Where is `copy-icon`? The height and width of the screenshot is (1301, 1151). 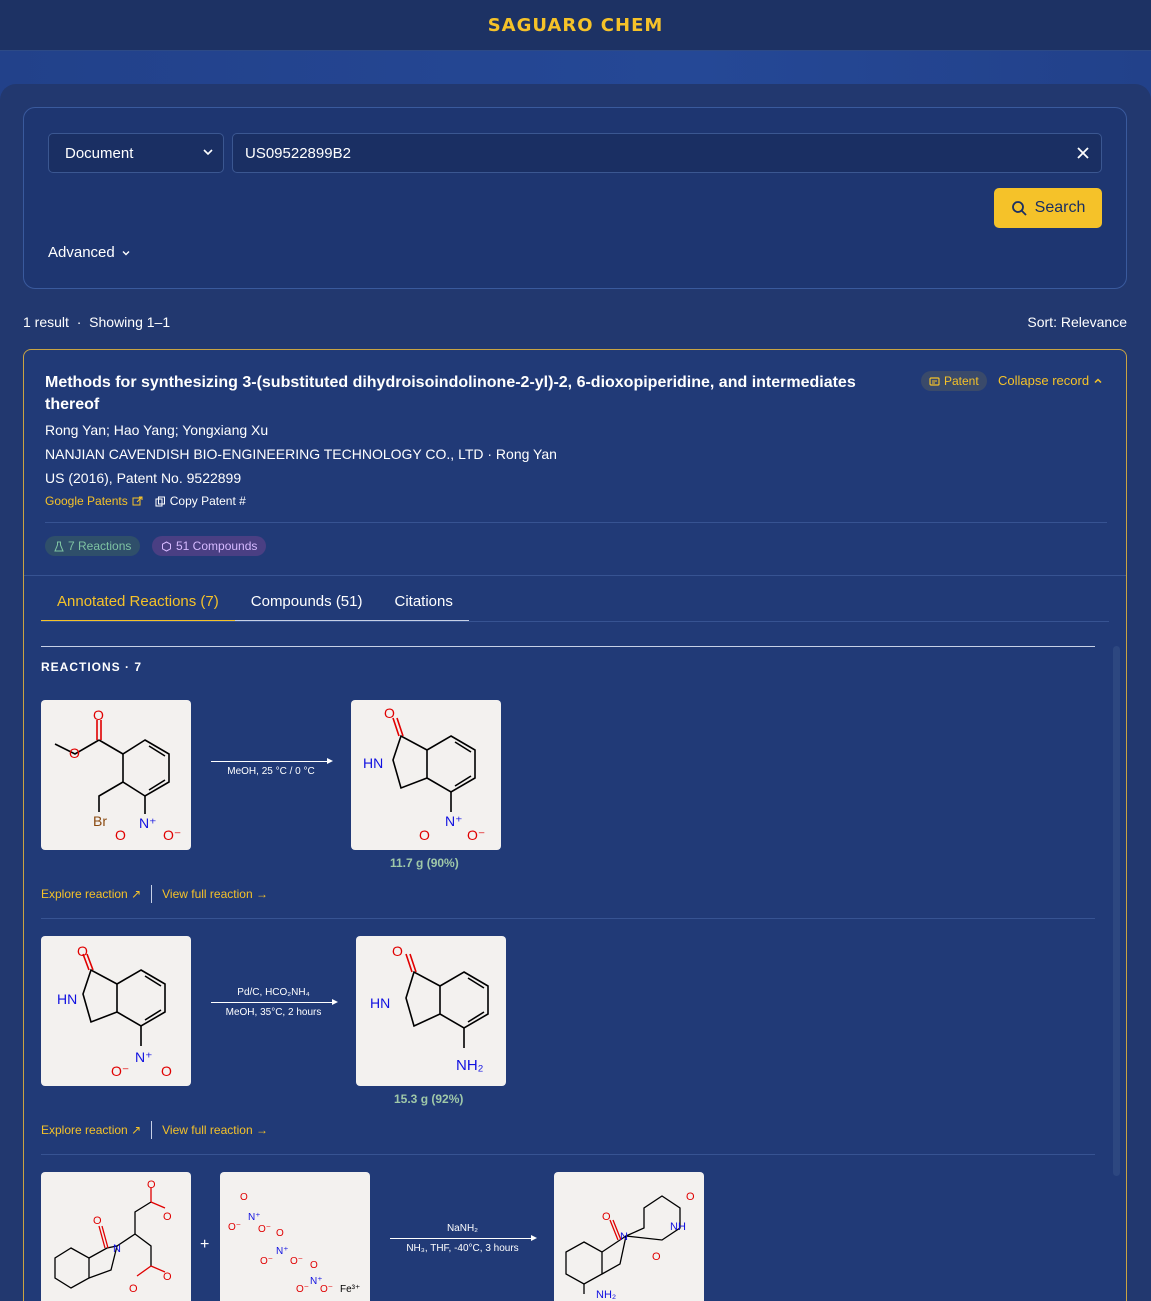 copy-icon is located at coordinates (160, 501).